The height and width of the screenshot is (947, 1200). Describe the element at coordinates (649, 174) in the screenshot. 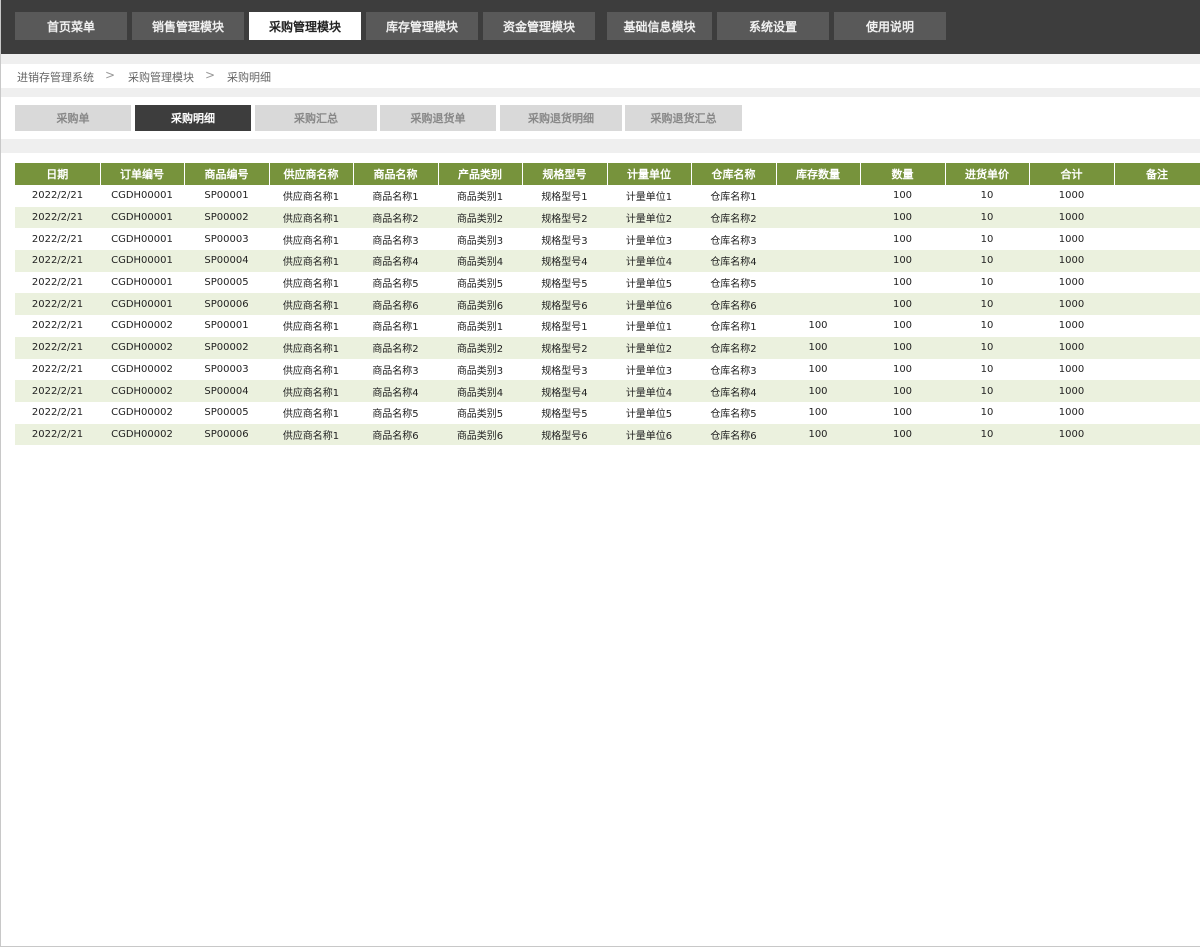

I see `column-header: 计量单位` at that location.